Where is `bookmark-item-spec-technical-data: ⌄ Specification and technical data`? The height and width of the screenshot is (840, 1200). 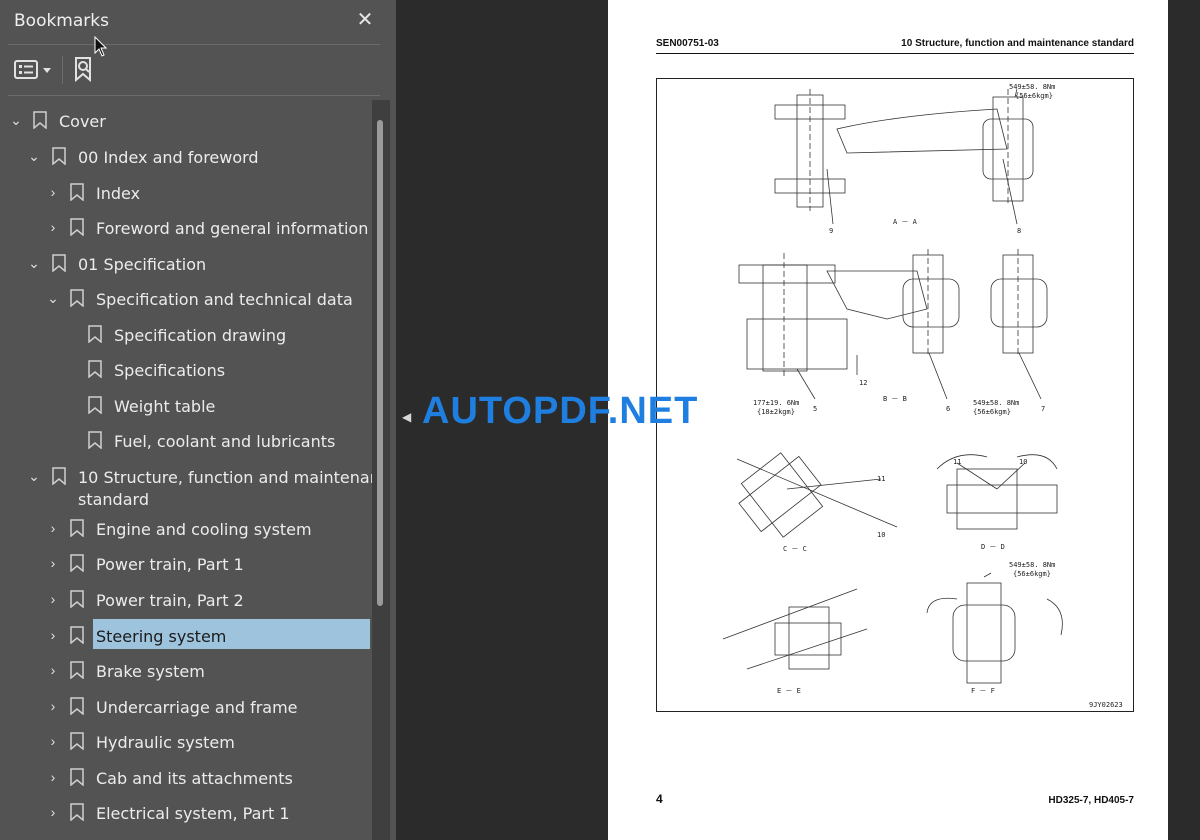
bookmark-item-spec-technical-data: ⌄ Specification and technical data is located at coordinates (186, 299).